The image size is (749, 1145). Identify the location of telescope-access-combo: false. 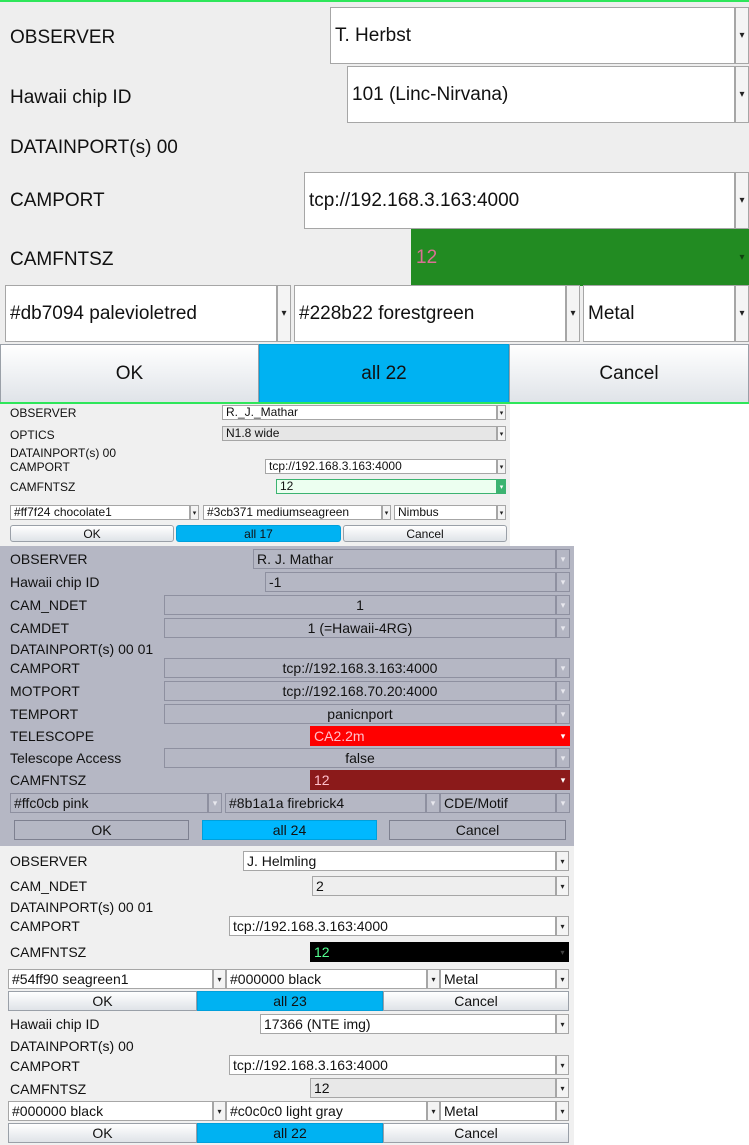
(360, 758).